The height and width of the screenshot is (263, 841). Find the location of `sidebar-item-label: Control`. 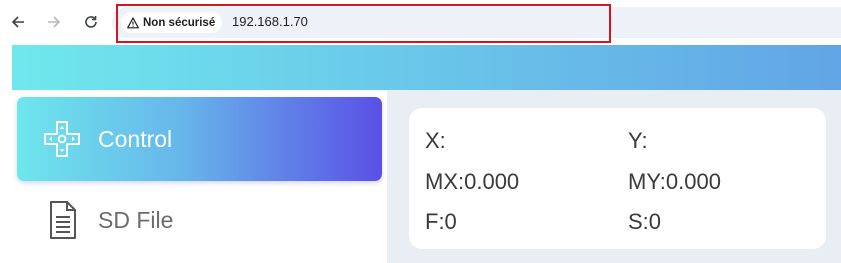

sidebar-item-label: Control is located at coordinates (135, 138).